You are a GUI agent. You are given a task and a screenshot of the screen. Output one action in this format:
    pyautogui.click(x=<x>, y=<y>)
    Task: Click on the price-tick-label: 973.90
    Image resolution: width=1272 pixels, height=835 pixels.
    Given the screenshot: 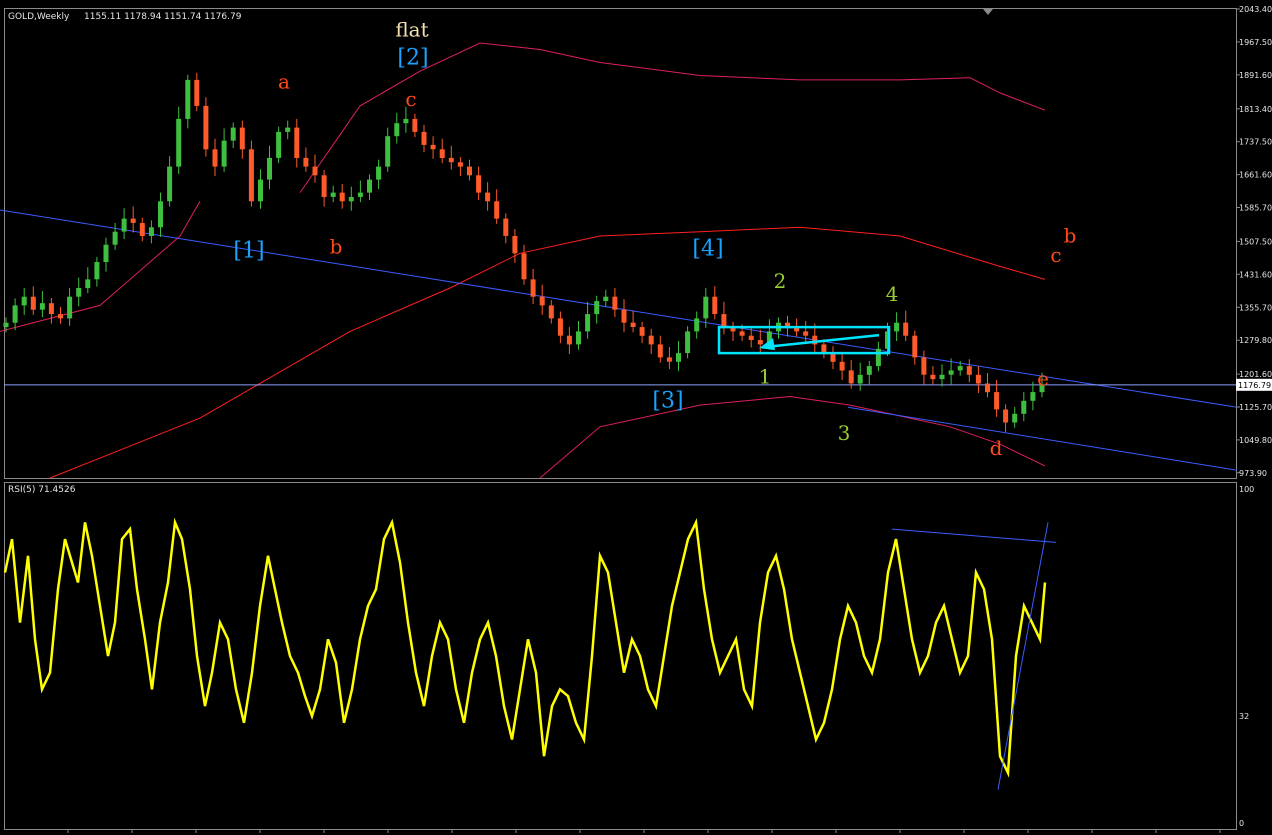 What is the action you would take?
    pyautogui.click(x=1253, y=473)
    